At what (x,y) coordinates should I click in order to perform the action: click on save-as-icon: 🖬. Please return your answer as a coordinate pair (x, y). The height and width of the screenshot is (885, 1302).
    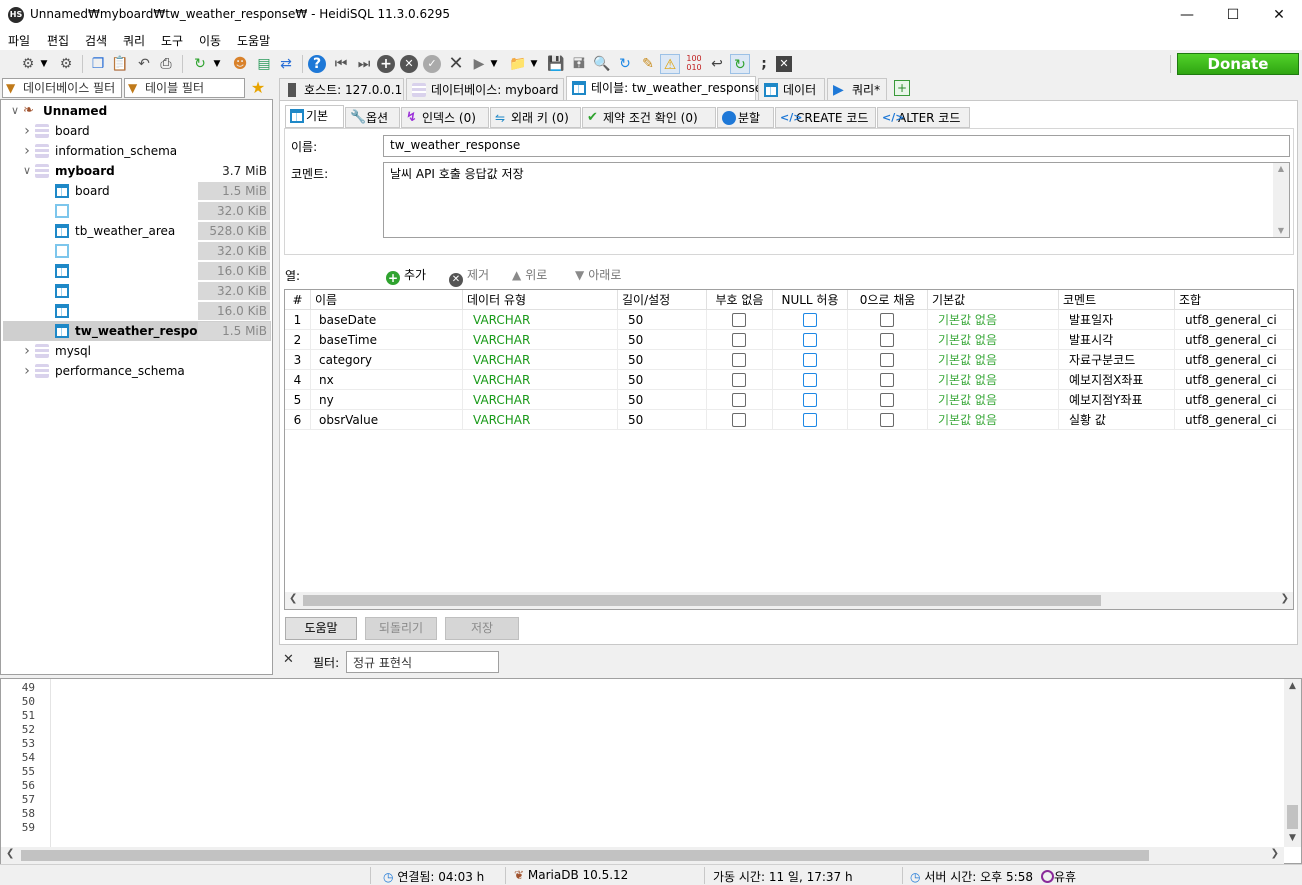
    Looking at the image, I should click on (579, 64).